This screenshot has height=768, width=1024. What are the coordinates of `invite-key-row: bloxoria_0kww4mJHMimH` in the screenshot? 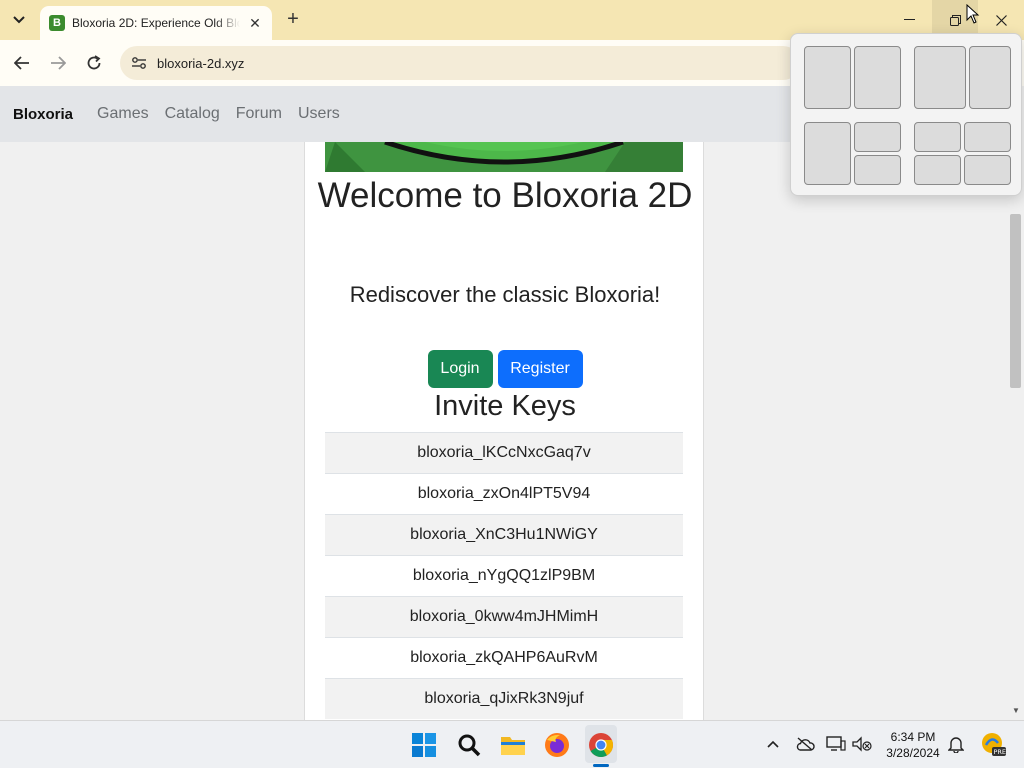 It's located at (504, 616).